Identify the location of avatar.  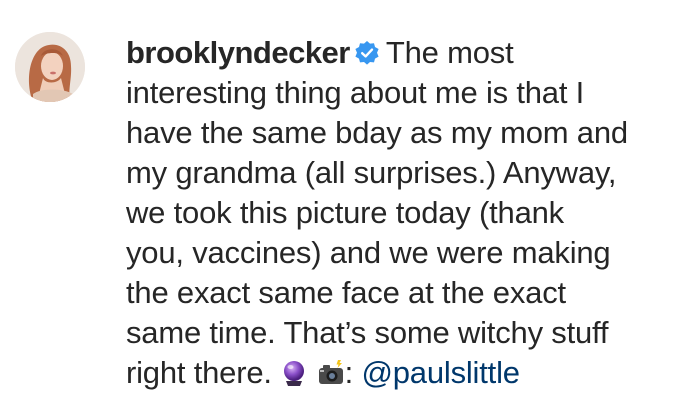
(50, 67).